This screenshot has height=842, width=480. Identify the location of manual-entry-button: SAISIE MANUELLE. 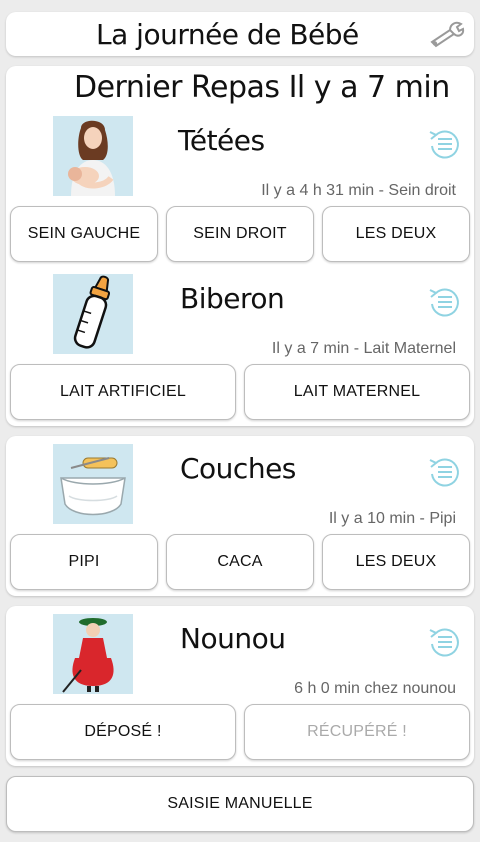
(240, 804).